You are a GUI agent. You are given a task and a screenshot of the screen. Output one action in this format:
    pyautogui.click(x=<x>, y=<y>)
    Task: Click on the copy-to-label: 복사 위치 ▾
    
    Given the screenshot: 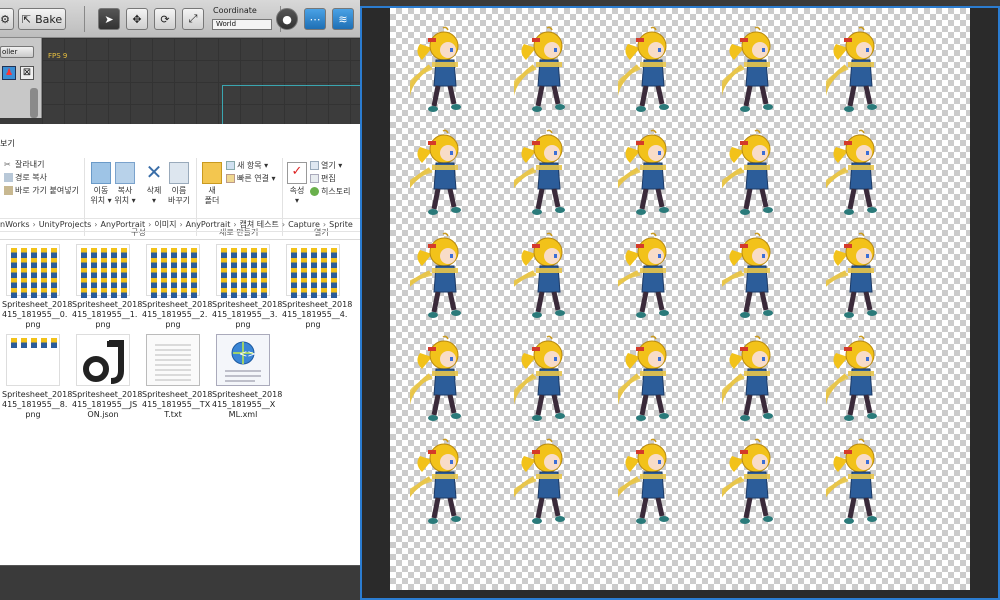 What is the action you would take?
    pyautogui.click(x=125, y=195)
    